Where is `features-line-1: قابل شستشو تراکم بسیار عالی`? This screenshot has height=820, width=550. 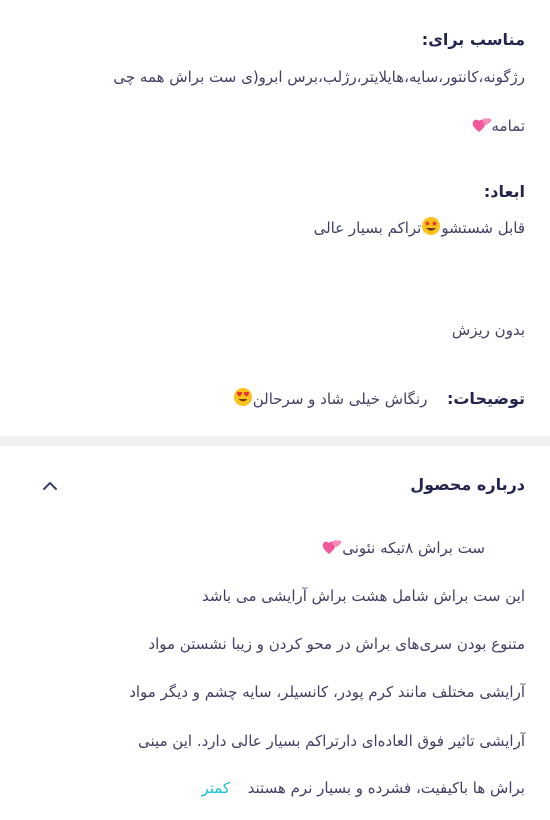 features-line-1: قابل شستشو تراکم بسیار عالی is located at coordinates (272, 228).